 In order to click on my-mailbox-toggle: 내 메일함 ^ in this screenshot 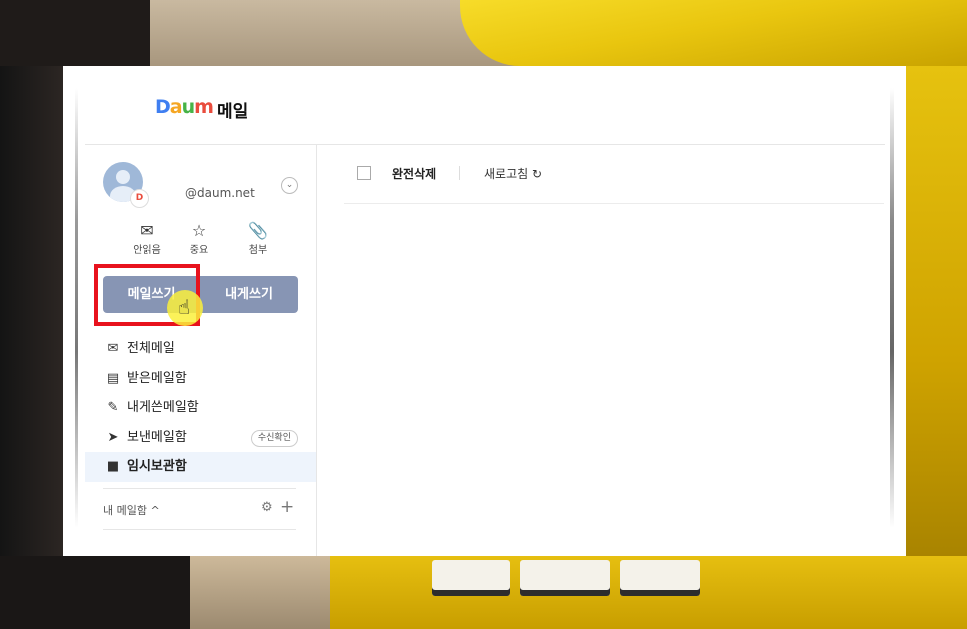, I will do `click(131, 510)`.